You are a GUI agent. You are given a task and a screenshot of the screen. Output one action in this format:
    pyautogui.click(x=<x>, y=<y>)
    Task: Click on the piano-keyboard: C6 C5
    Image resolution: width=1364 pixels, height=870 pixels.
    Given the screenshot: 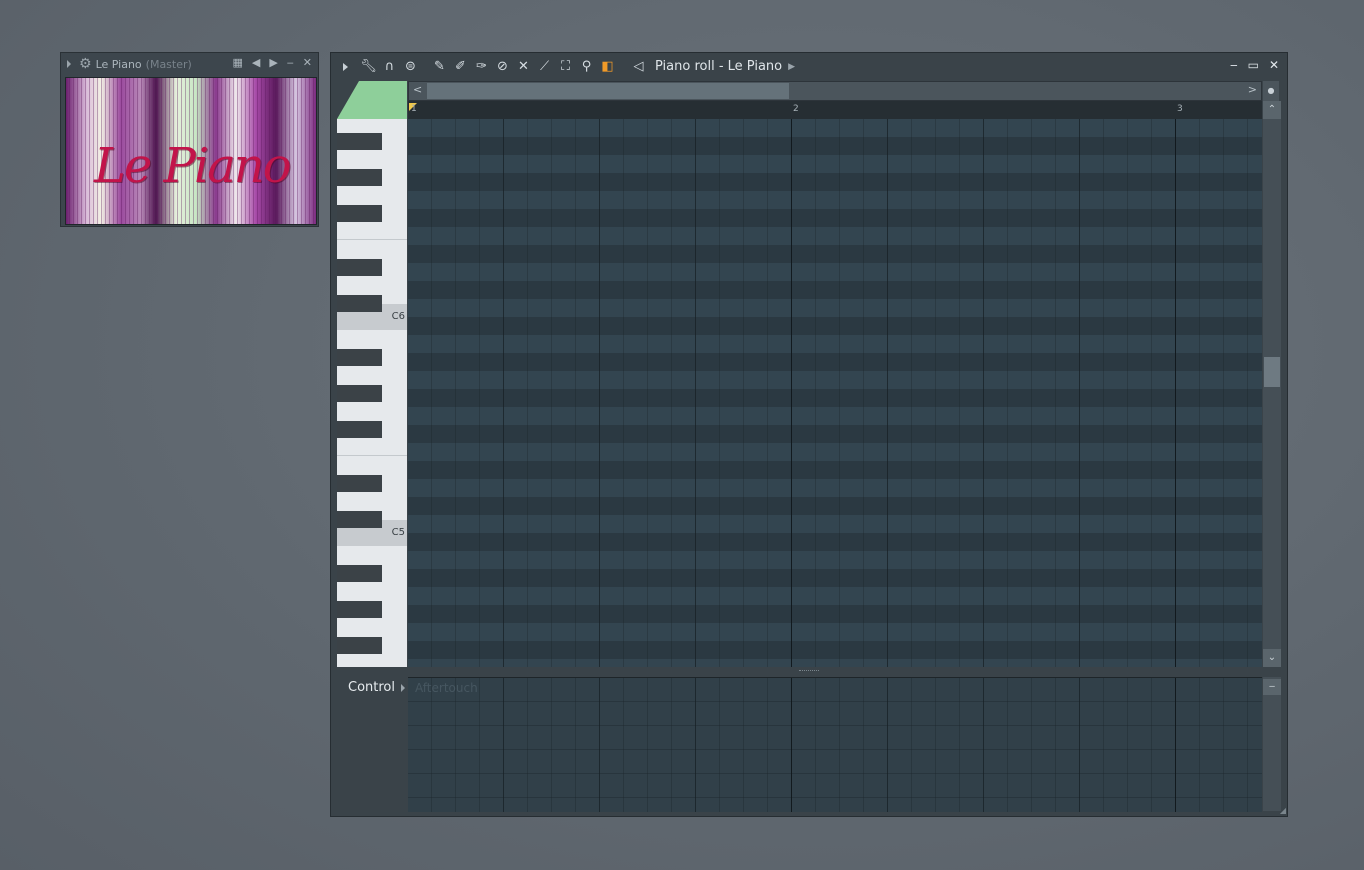 What is the action you would take?
    pyautogui.click(x=372, y=393)
    